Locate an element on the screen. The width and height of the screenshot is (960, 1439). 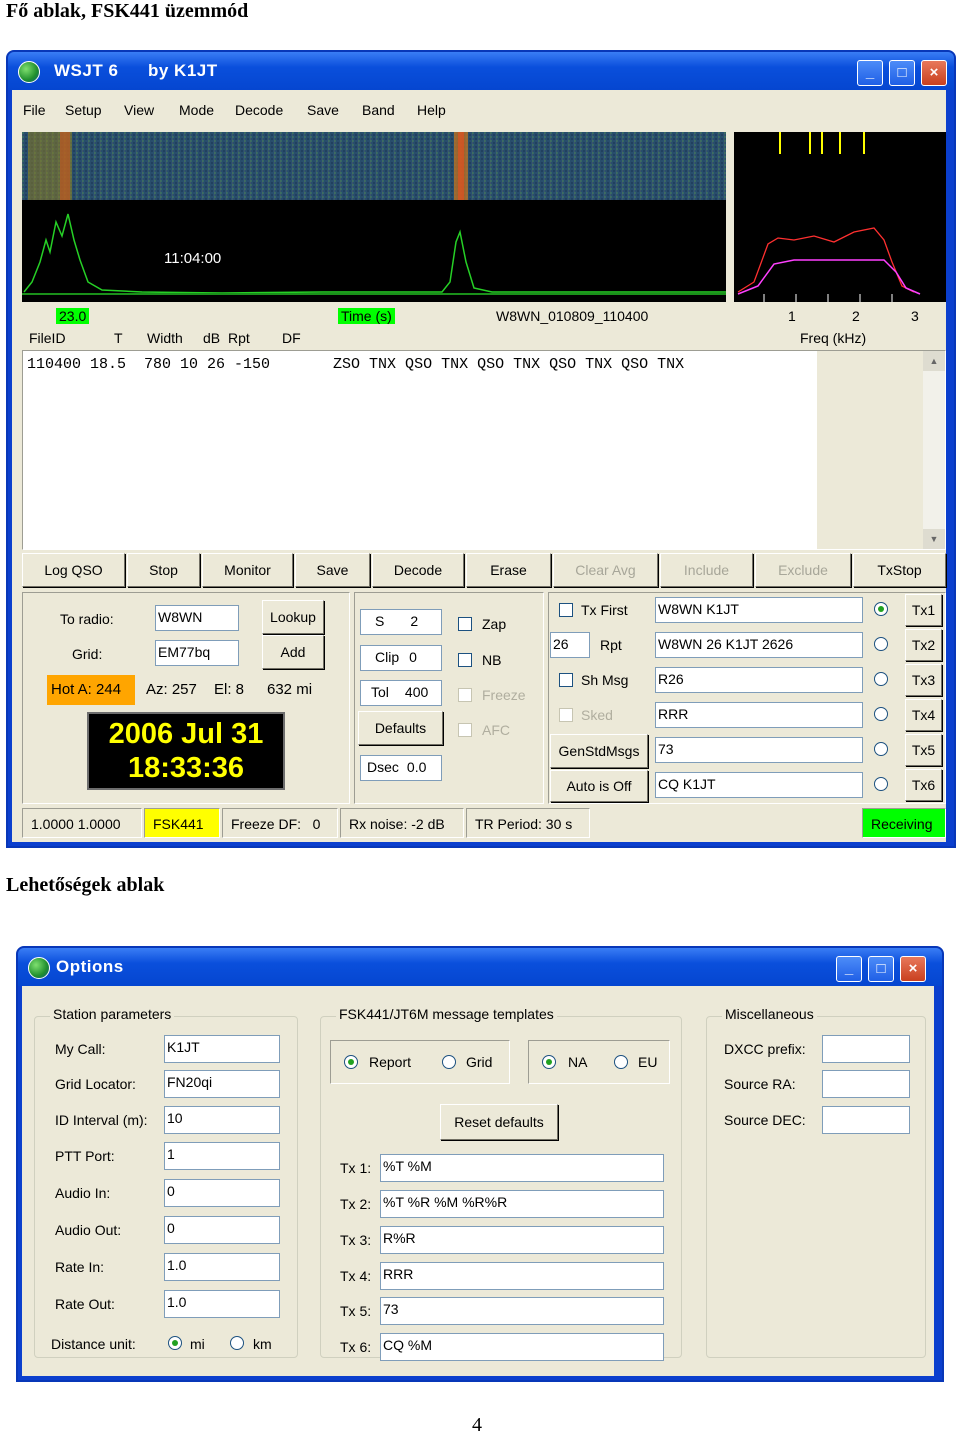
distance-unit-km-radio is located at coordinates (237, 1343).